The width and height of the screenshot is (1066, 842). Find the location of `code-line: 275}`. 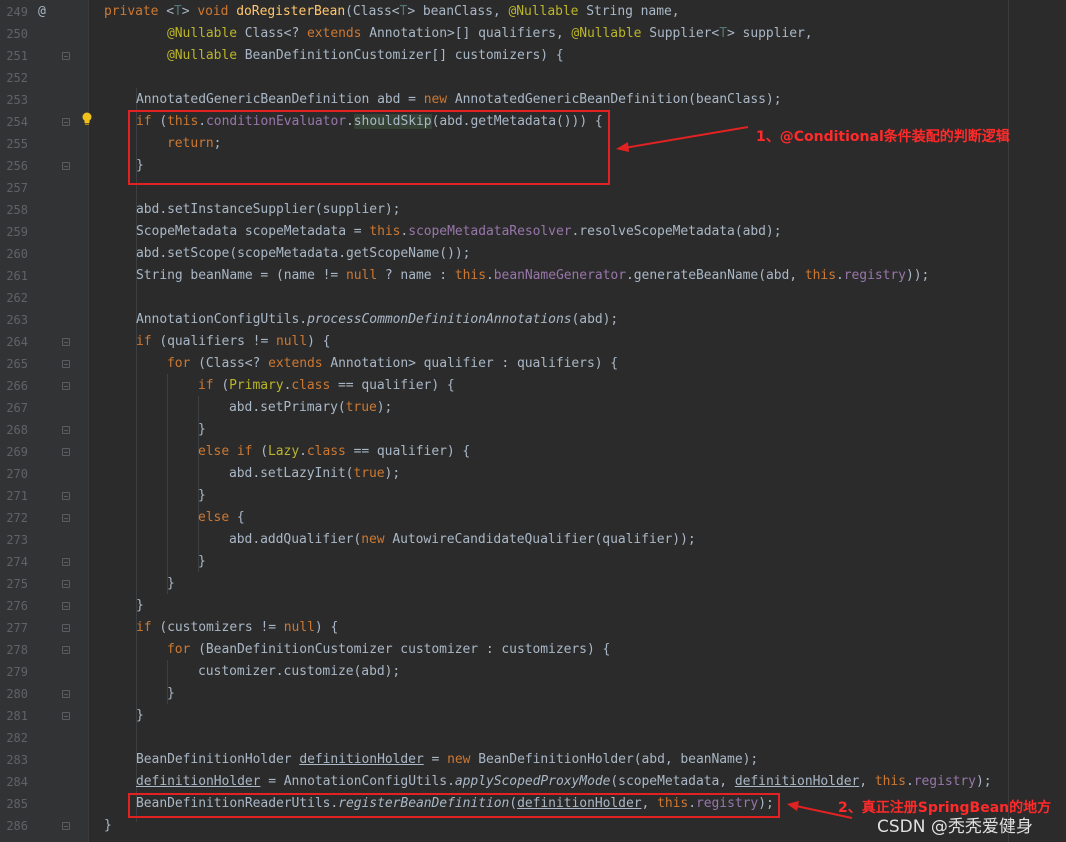

code-line: 275} is located at coordinates (533, 584).